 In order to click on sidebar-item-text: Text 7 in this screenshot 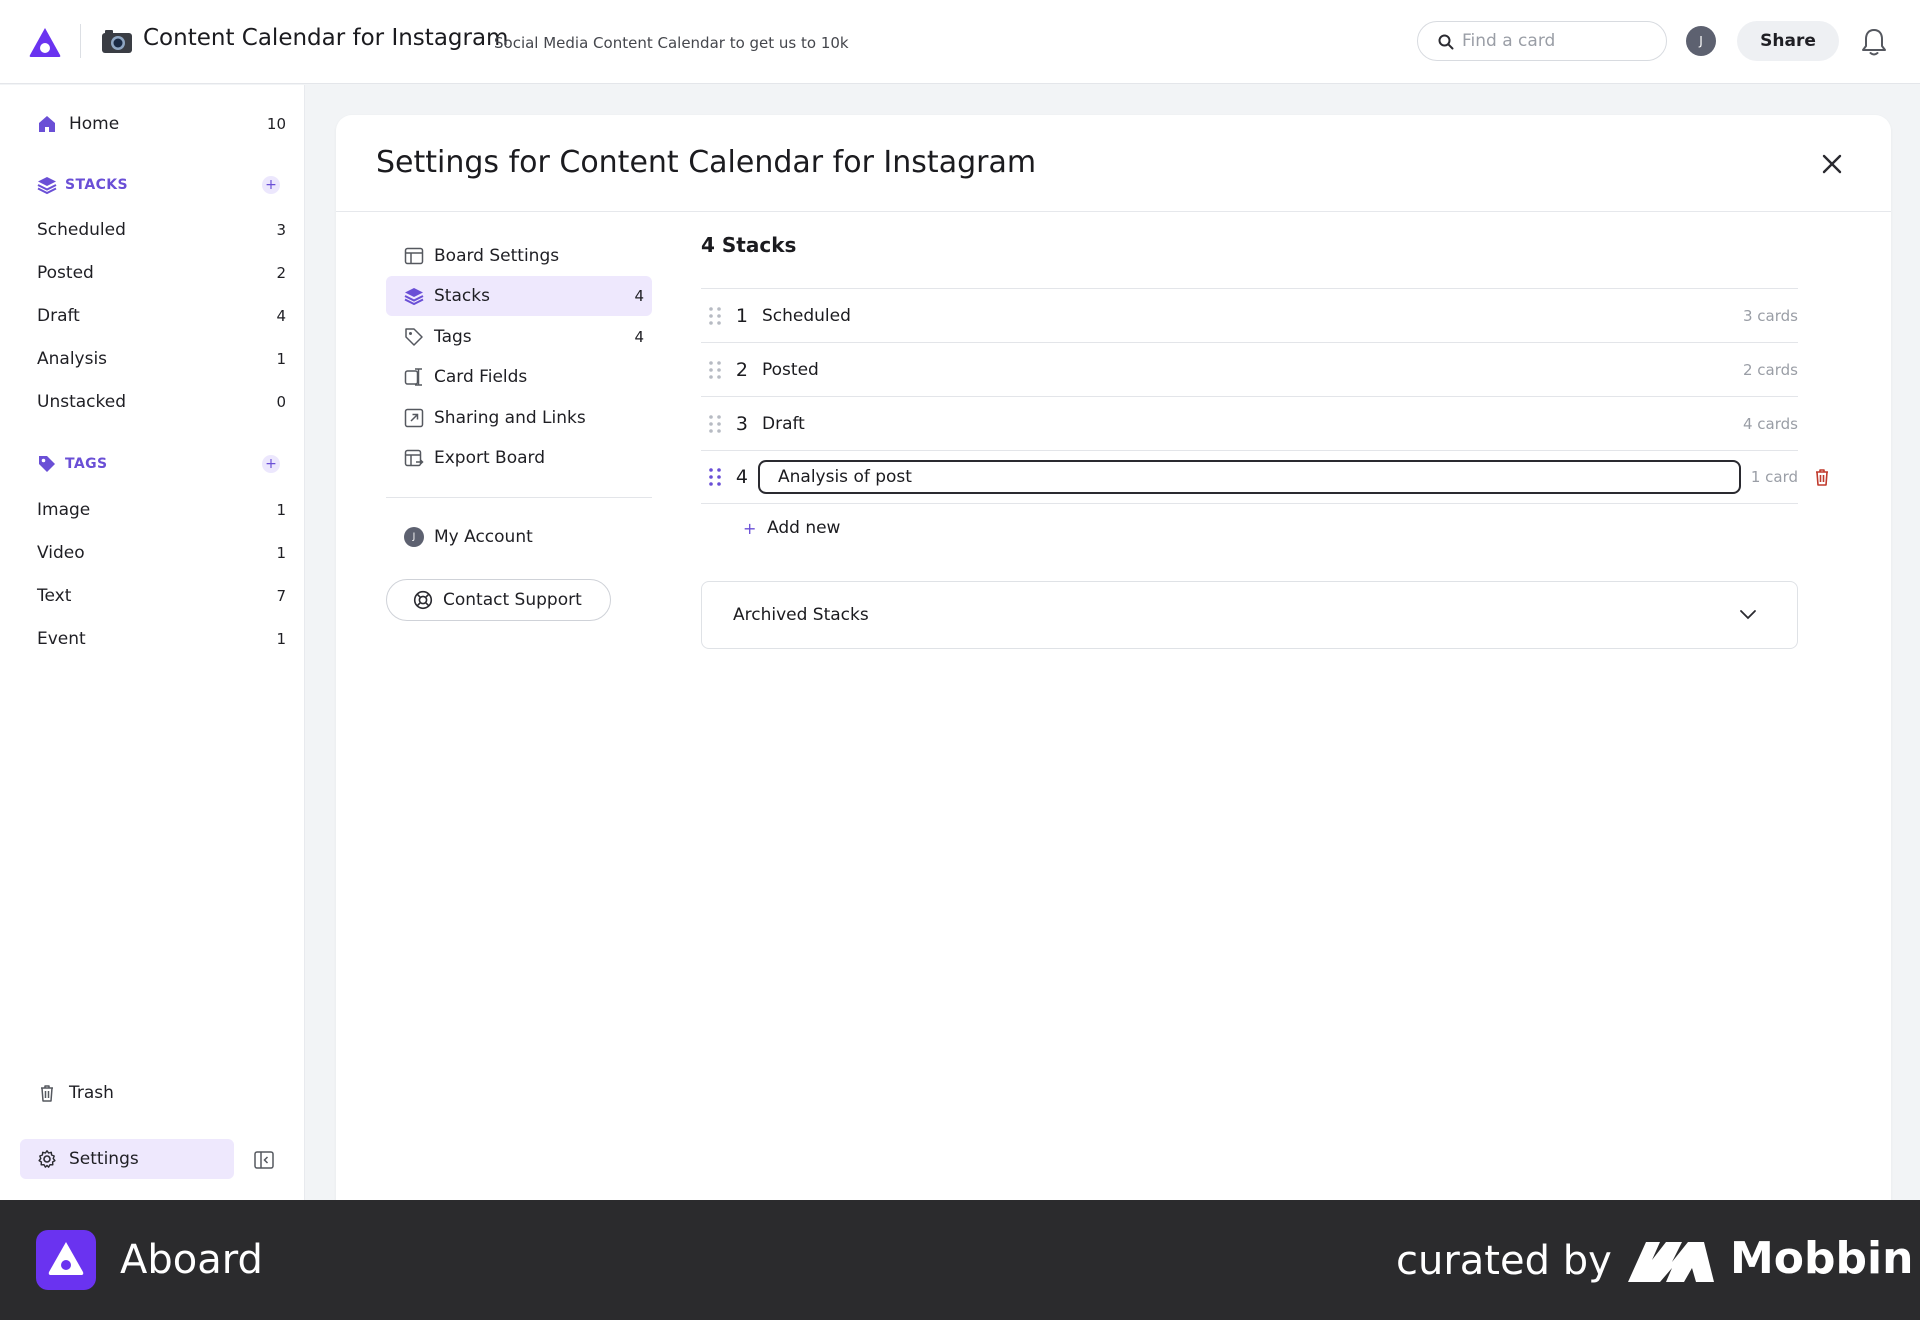, I will do `click(153, 596)`.